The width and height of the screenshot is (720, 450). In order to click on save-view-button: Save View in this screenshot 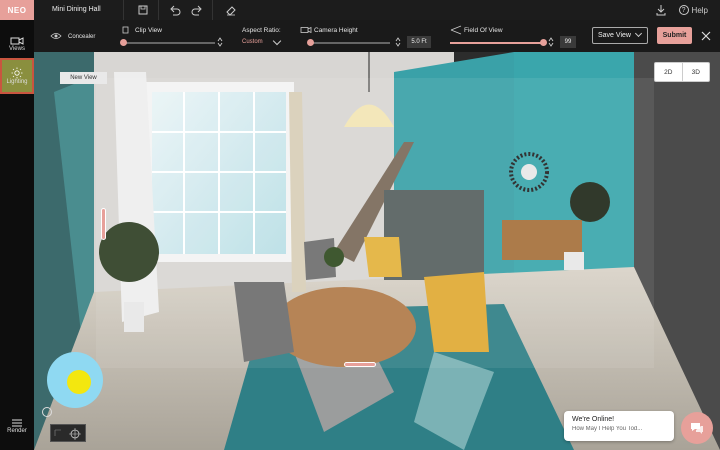, I will do `click(620, 35)`.